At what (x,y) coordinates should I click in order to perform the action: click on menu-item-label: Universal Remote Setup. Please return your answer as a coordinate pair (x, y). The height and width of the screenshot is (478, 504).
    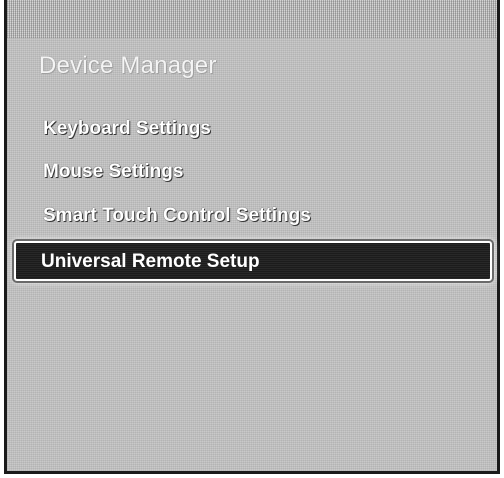
    Looking at the image, I should click on (150, 261).